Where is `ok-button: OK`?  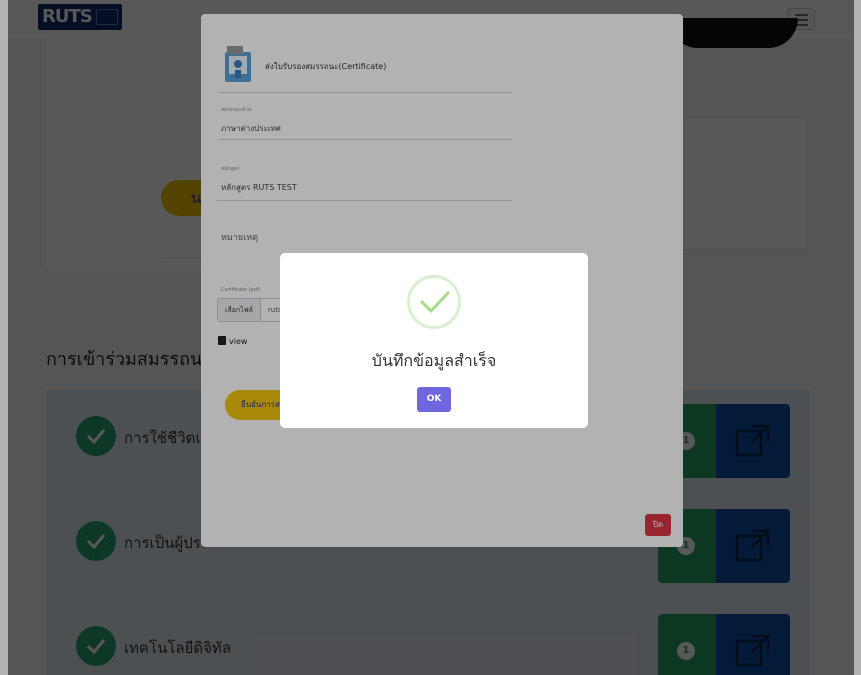
ok-button: OK is located at coordinates (434, 399).